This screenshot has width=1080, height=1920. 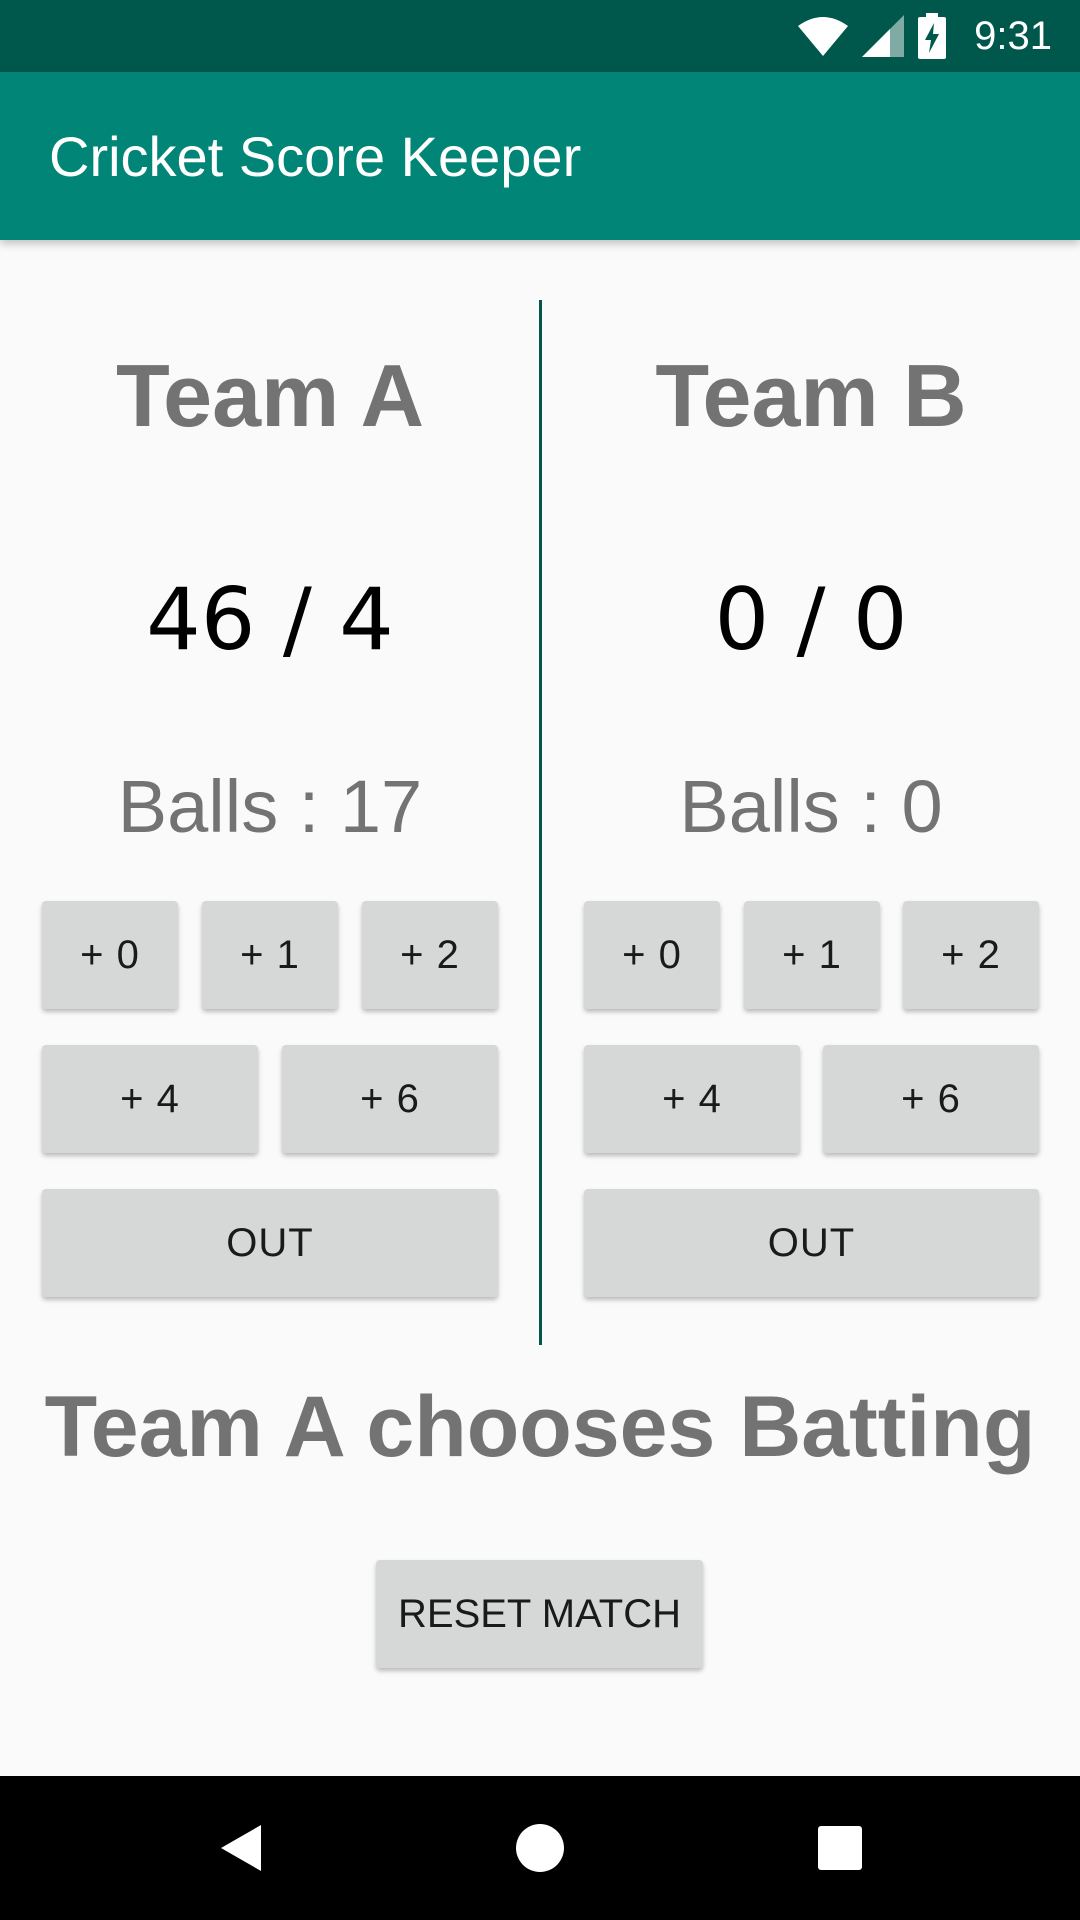 I want to click on team-b-plus4-button: + 4, so click(x=692, y=1099).